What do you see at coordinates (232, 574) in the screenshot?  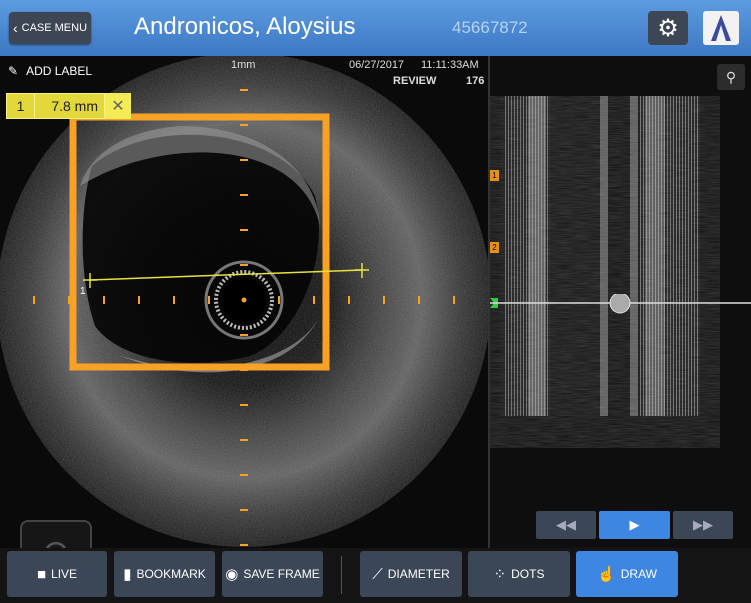 I see `camera-icon: ◉` at bounding box center [232, 574].